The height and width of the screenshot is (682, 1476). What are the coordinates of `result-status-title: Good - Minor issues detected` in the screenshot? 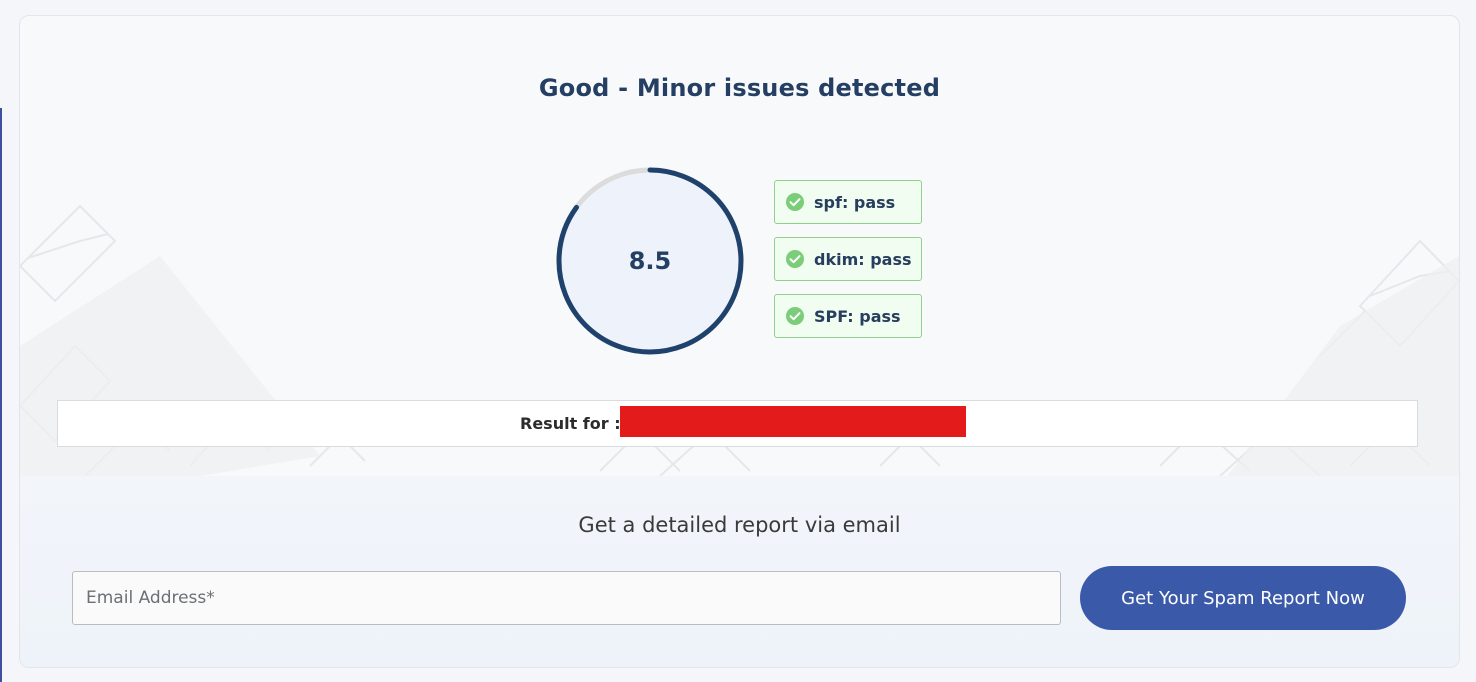 It's located at (739, 88).